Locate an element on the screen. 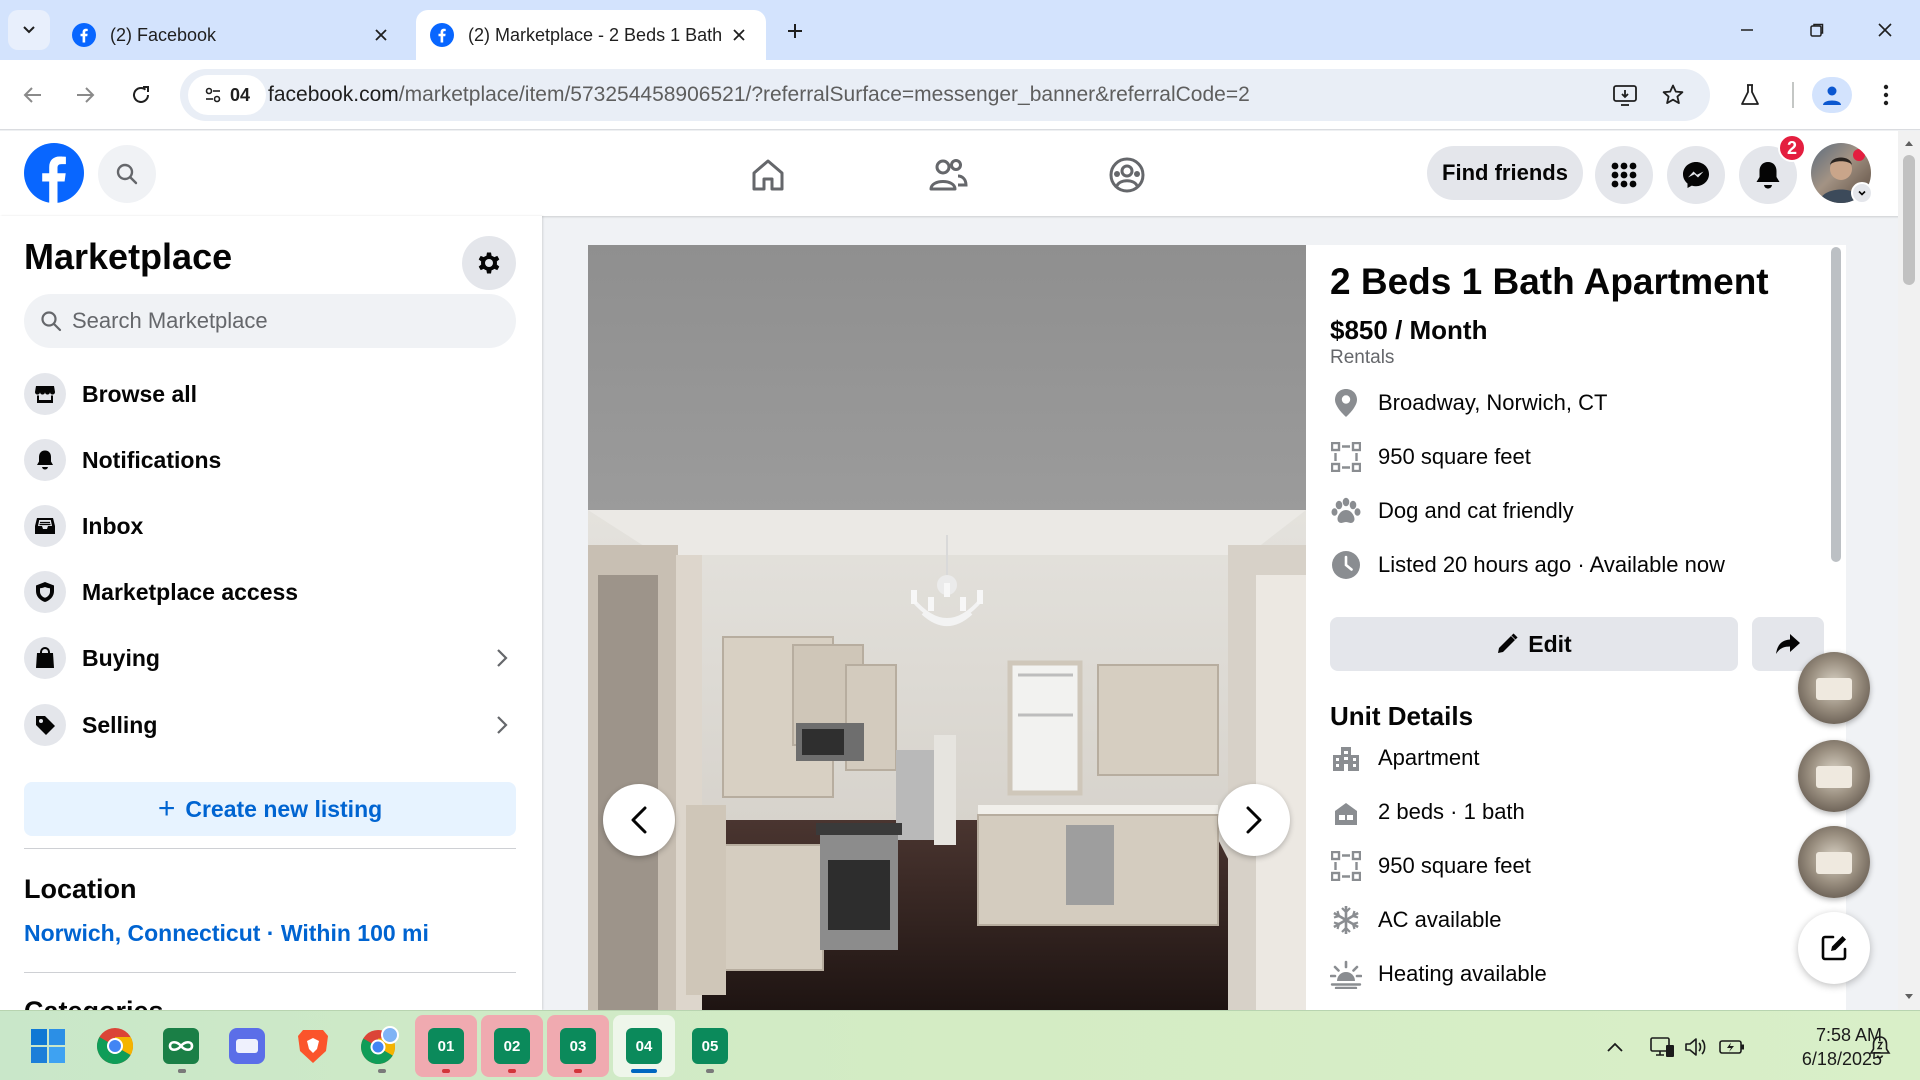  storefront-icon is located at coordinates (45, 394).